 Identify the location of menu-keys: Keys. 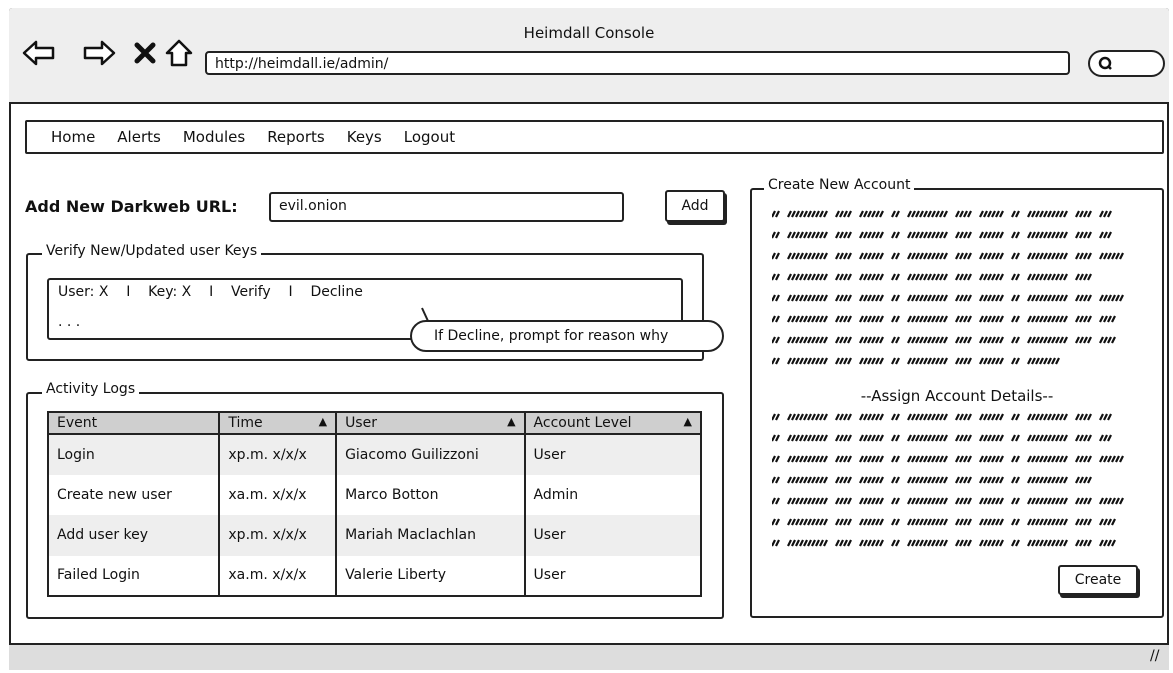
(364, 137).